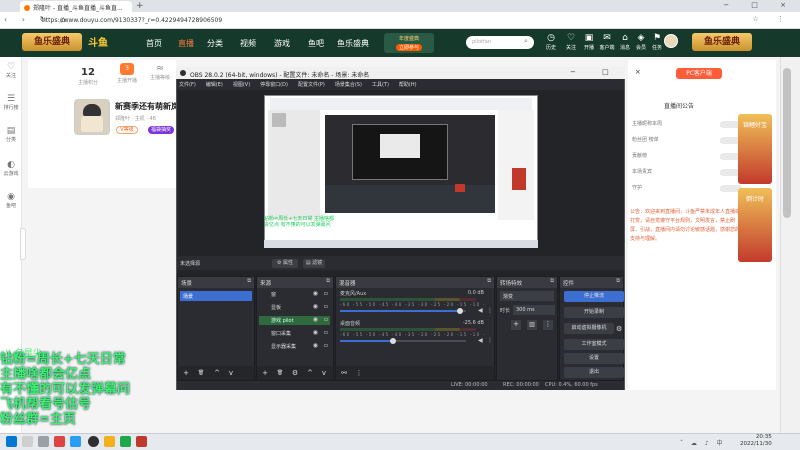  I want to click on link-icon: ⚯, so click(344, 373).